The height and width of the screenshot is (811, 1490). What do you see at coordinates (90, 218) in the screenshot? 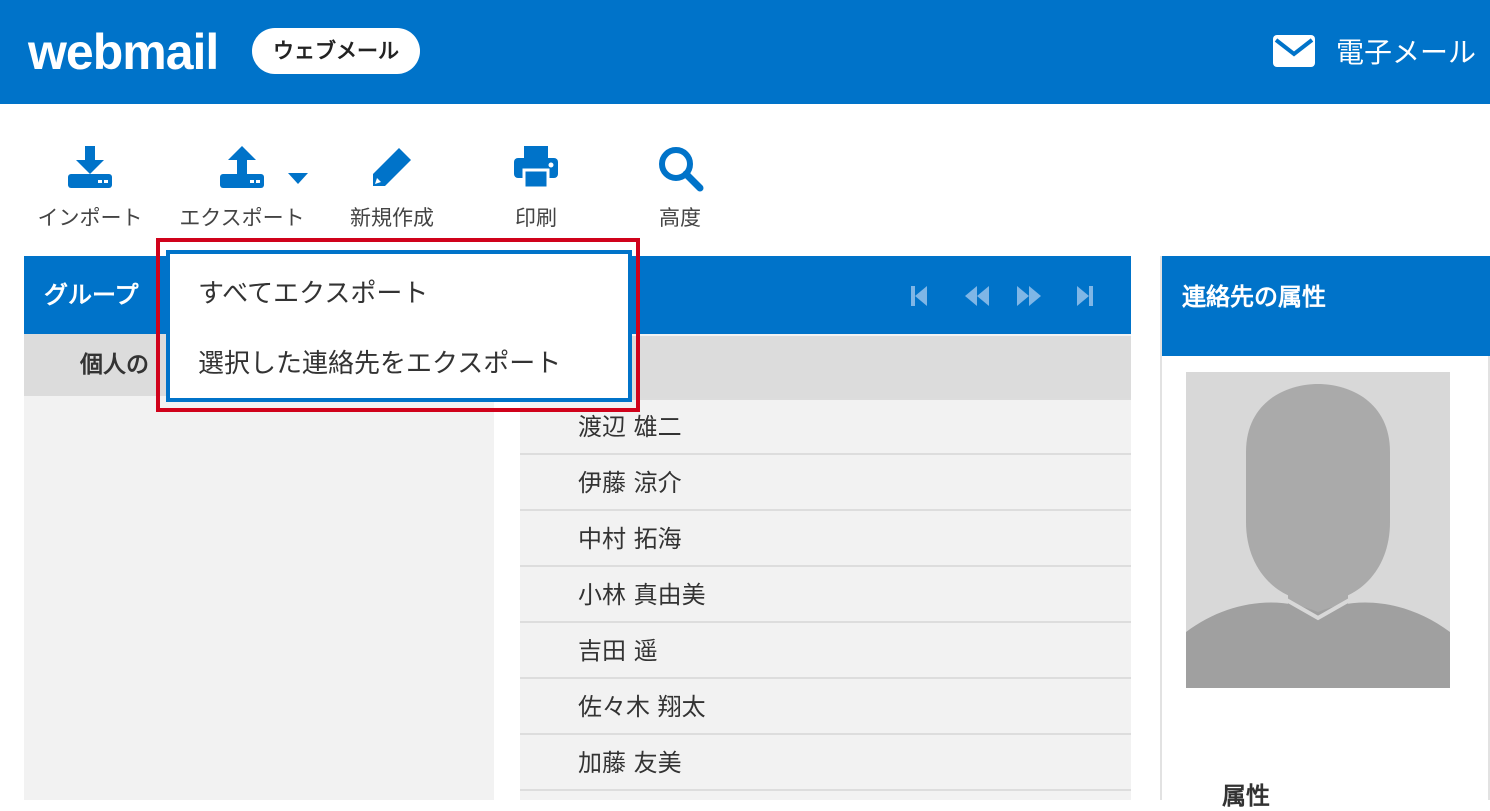
I see `import-label: インポート` at bounding box center [90, 218].